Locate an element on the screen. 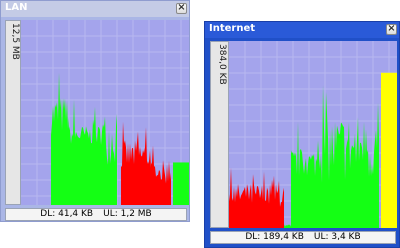 The image size is (400, 248). internet-scale-strip: 384,0 KB is located at coordinates (219, 134).